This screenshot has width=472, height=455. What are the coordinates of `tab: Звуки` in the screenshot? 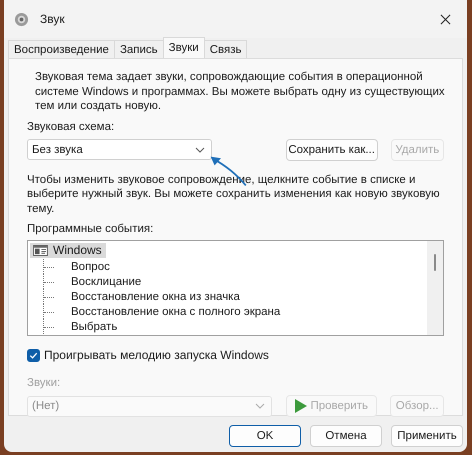 It's located at (183, 47).